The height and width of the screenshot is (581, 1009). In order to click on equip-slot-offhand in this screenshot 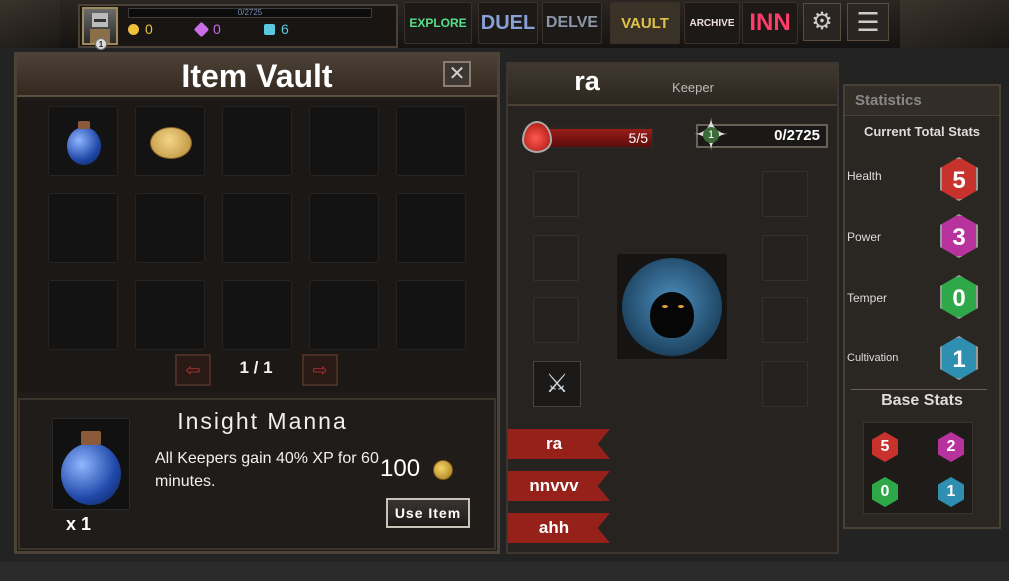, I will do `click(785, 384)`.